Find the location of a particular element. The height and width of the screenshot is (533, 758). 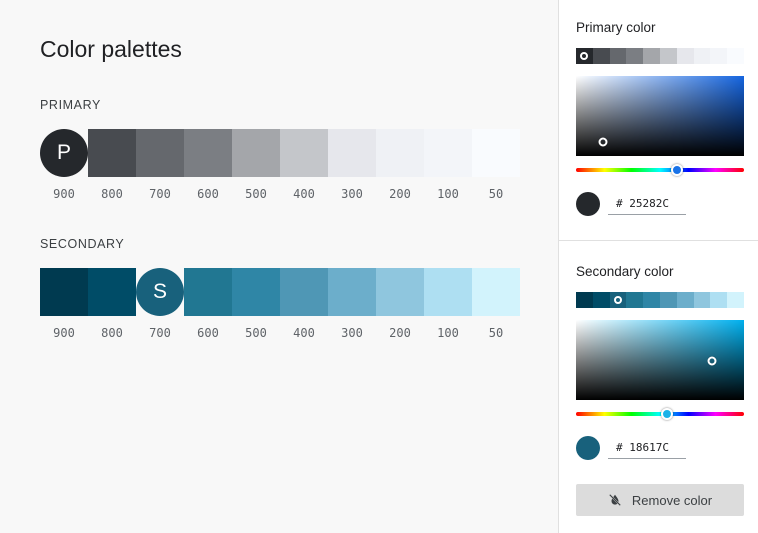

primary-selected-letter: P is located at coordinates (63, 152).